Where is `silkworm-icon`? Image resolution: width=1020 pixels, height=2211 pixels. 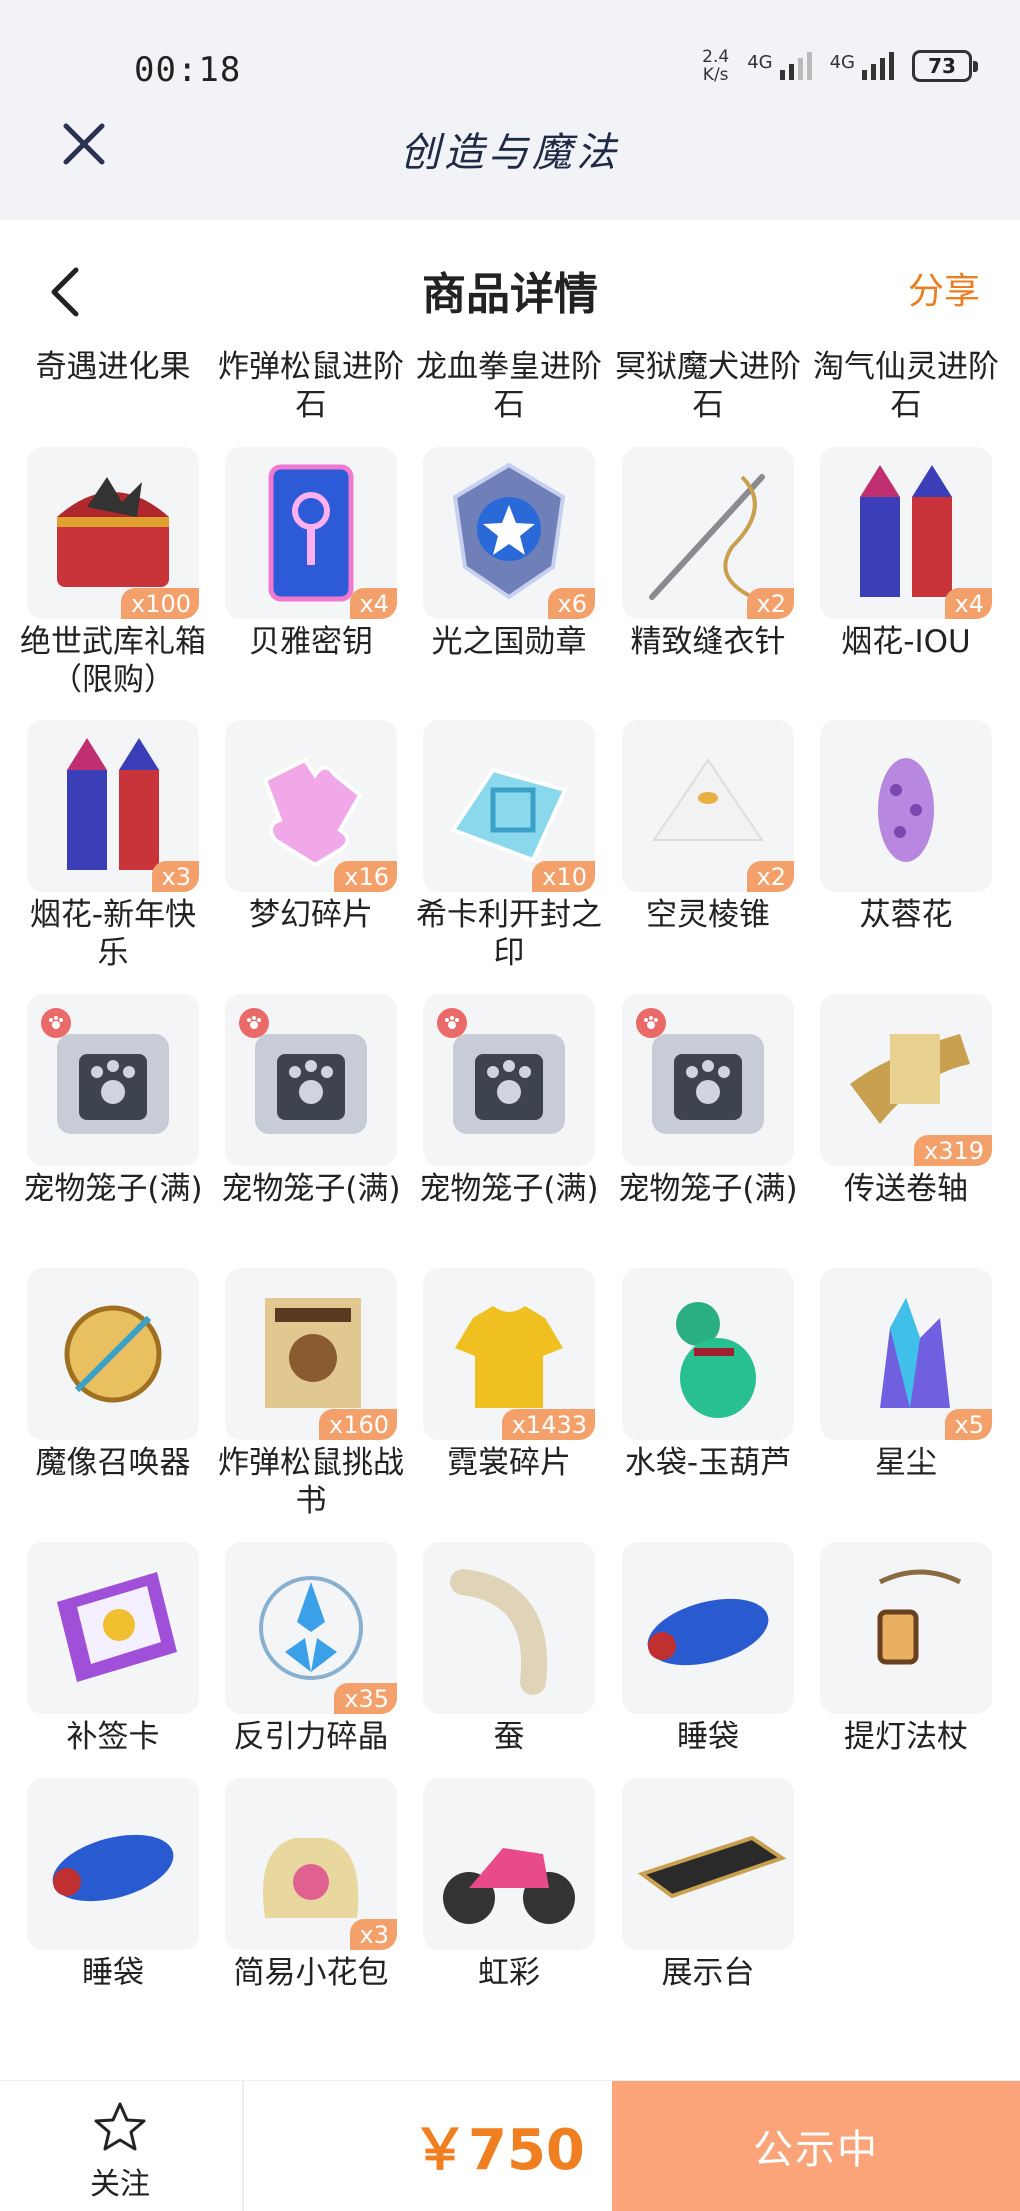 silkworm-icon is located at coordinates (499, 1632).